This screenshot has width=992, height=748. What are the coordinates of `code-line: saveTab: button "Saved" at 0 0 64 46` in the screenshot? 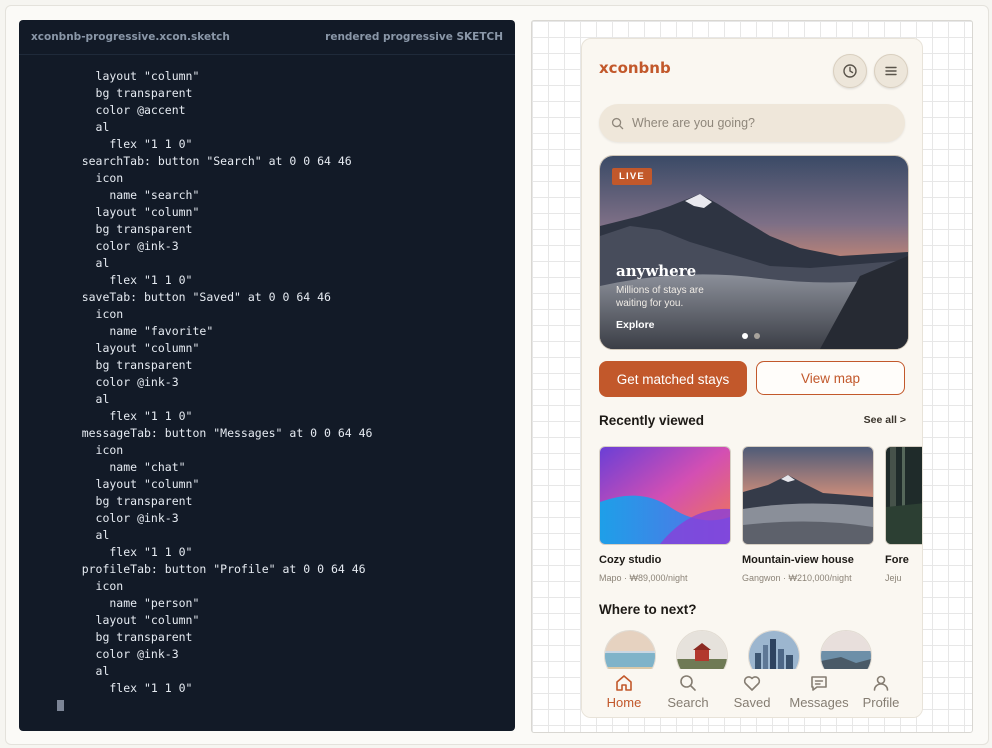 It's located at (284, 297).